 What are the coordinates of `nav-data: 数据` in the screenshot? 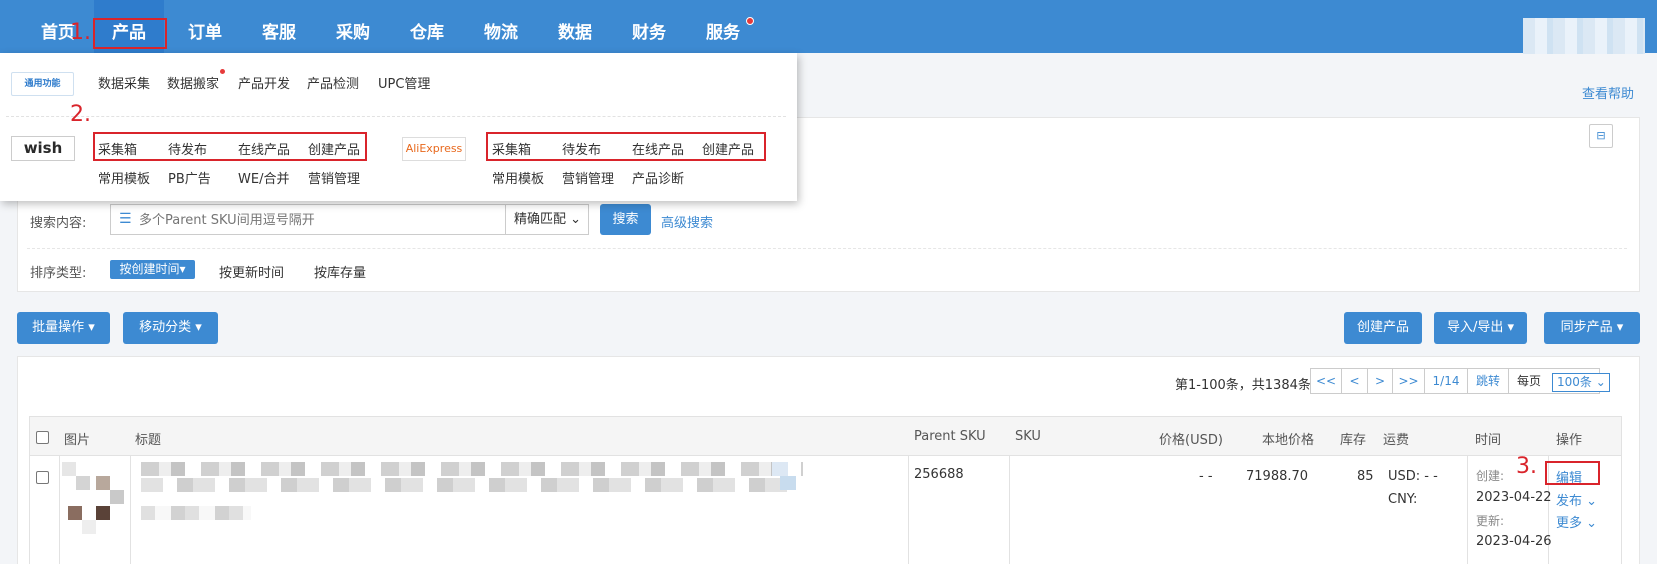 It's located at (575, 26).